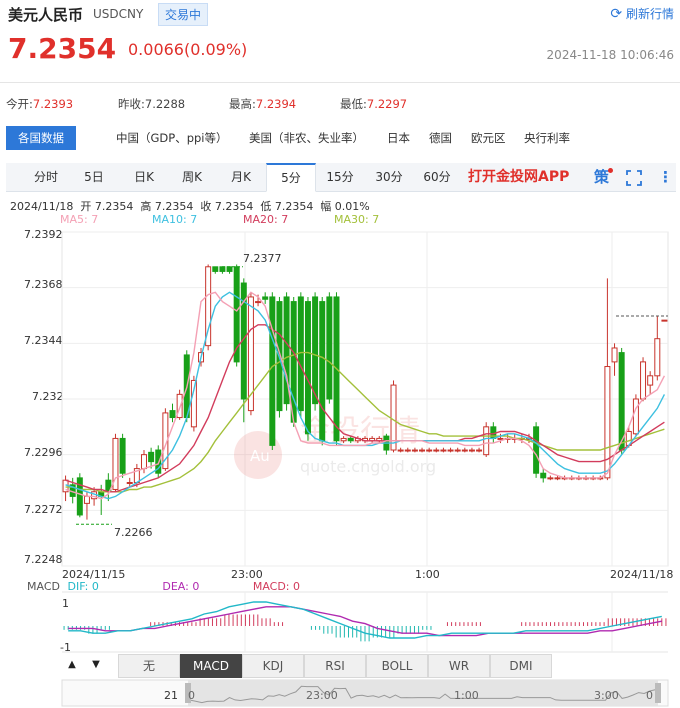 This screenshot has height=708, width=680. What do you see at coordinates (65, 603) in the screenshot?
I see `macd-y-top: 1` at bounding box center [65, 603].